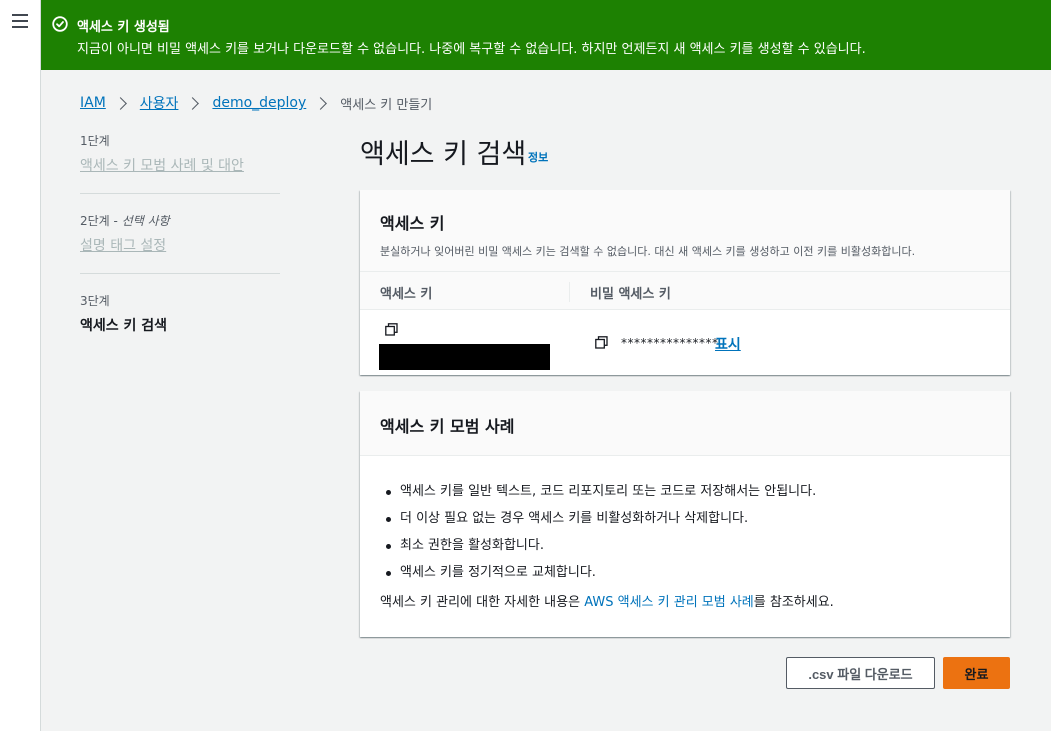  I want to click on step-number: 1단계, so click(95, 141).